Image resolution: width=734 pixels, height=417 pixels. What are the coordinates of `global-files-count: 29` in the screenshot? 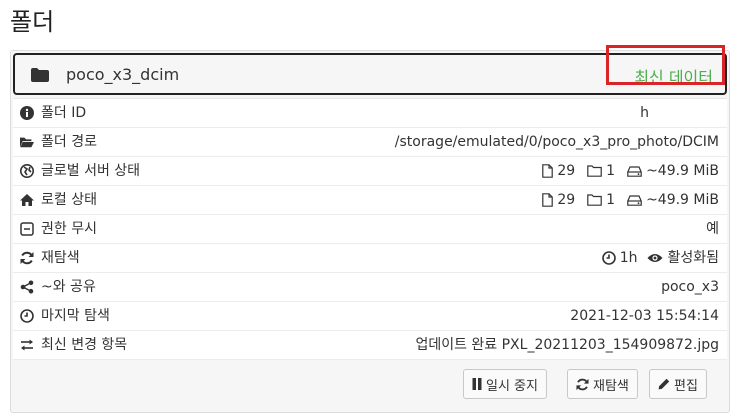 It's located at (566, 171).